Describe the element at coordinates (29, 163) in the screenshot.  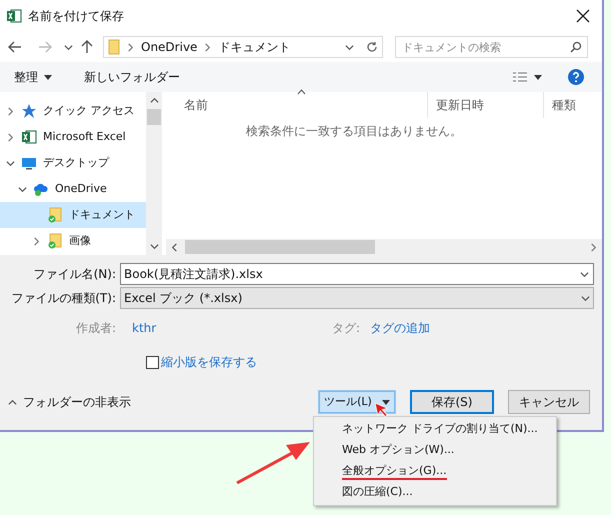
I see `monitor-icon` at that location.